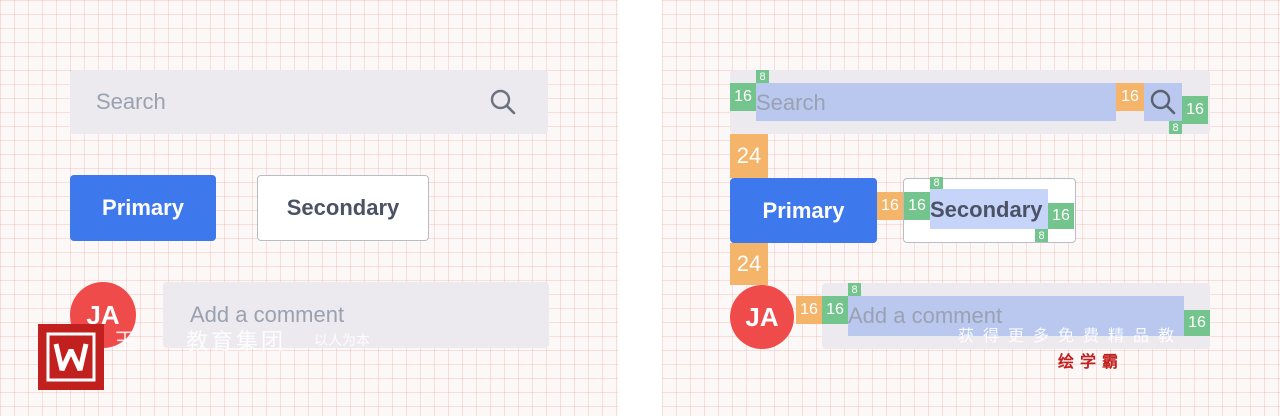  I want to click on watermark-brand: 王, so click(125, 341).